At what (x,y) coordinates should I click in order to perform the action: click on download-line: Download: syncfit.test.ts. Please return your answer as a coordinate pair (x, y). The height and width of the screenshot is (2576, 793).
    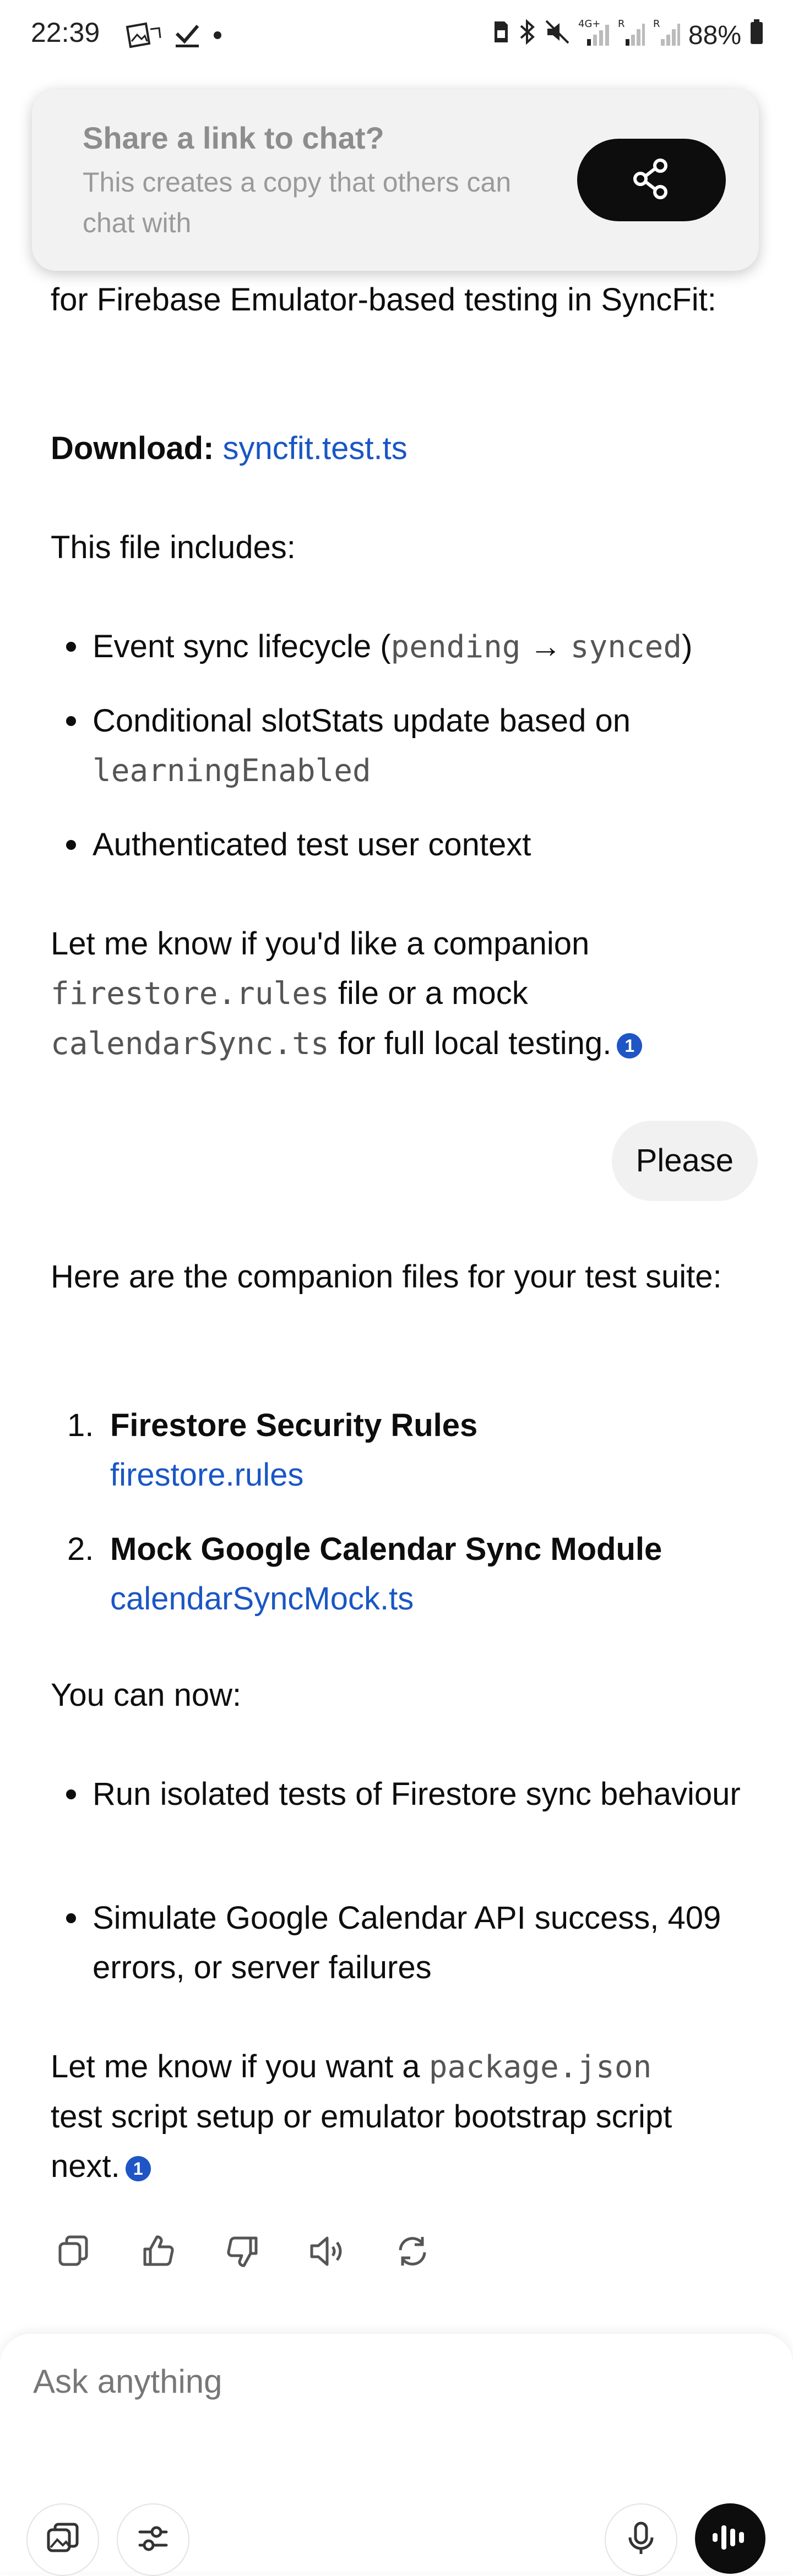
    Looking at the image, I should click on (398, 448).